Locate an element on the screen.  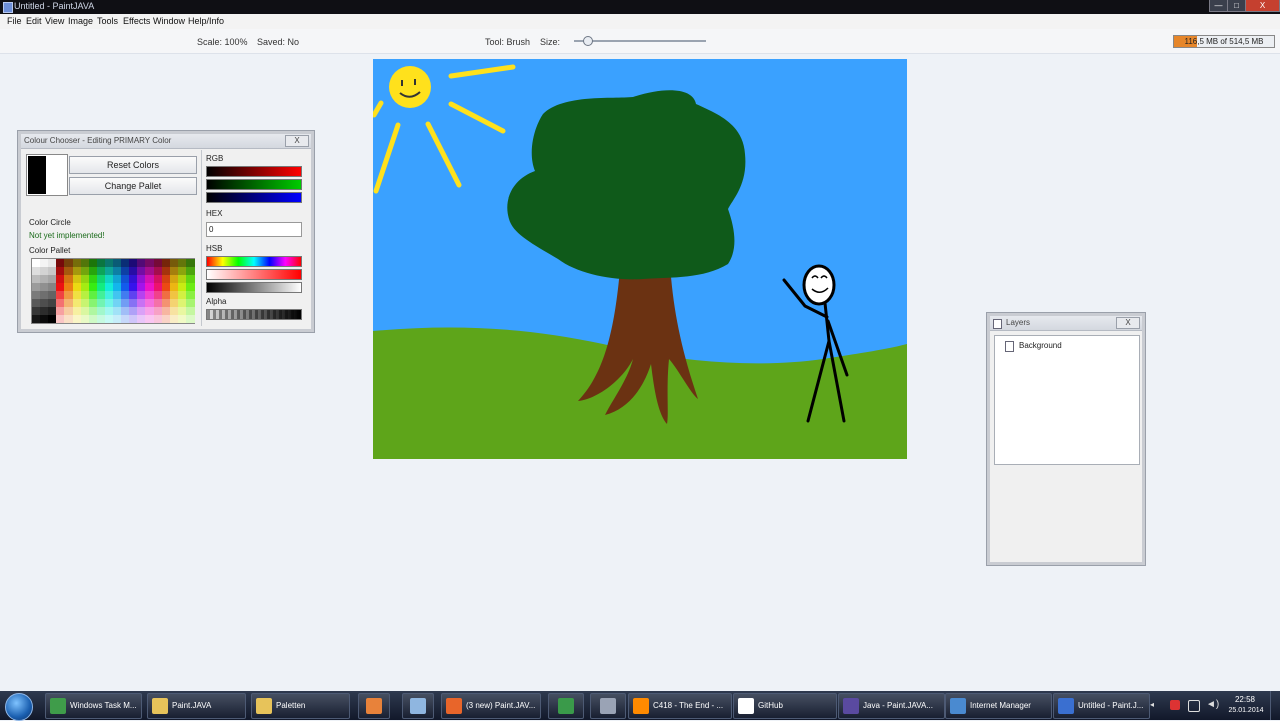
minimize-button: — is located at coordinates (1218, 6).